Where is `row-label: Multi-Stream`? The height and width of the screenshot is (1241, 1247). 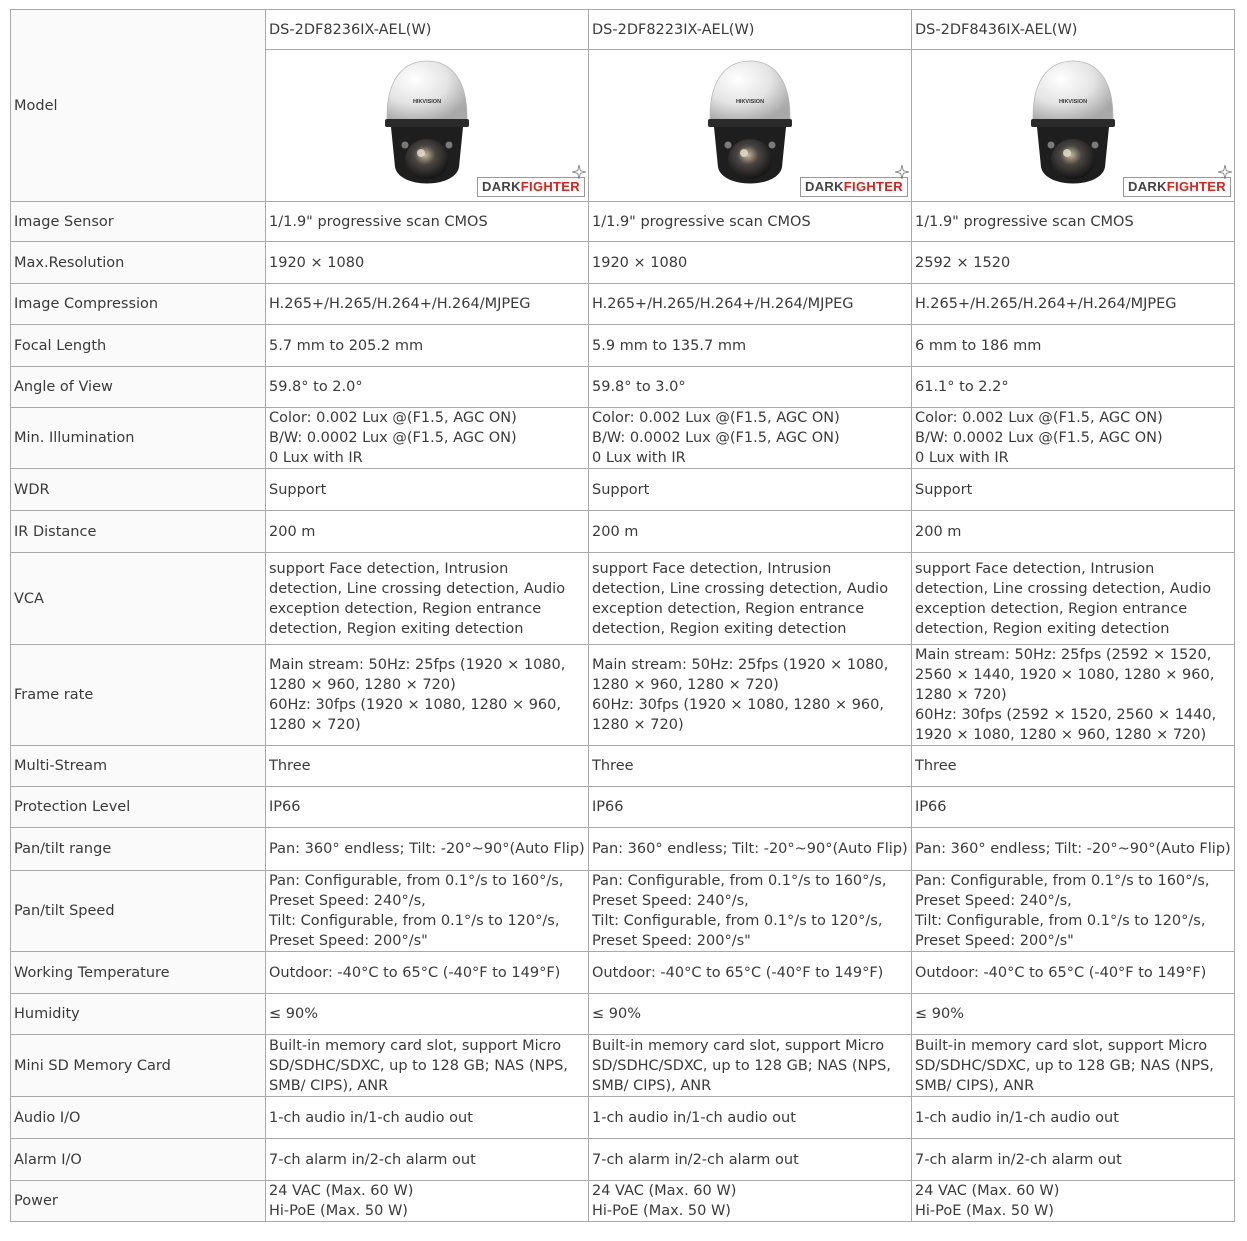 row-label: Multi-Stream is located at coordinates (138, 766).